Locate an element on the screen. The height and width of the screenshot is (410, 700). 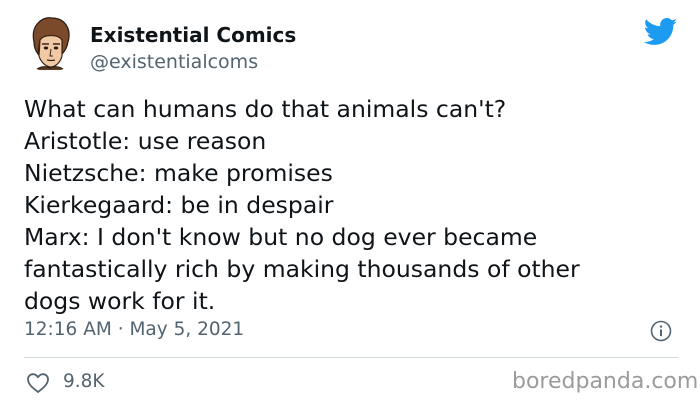
divider is located at coordinates (351, 357).